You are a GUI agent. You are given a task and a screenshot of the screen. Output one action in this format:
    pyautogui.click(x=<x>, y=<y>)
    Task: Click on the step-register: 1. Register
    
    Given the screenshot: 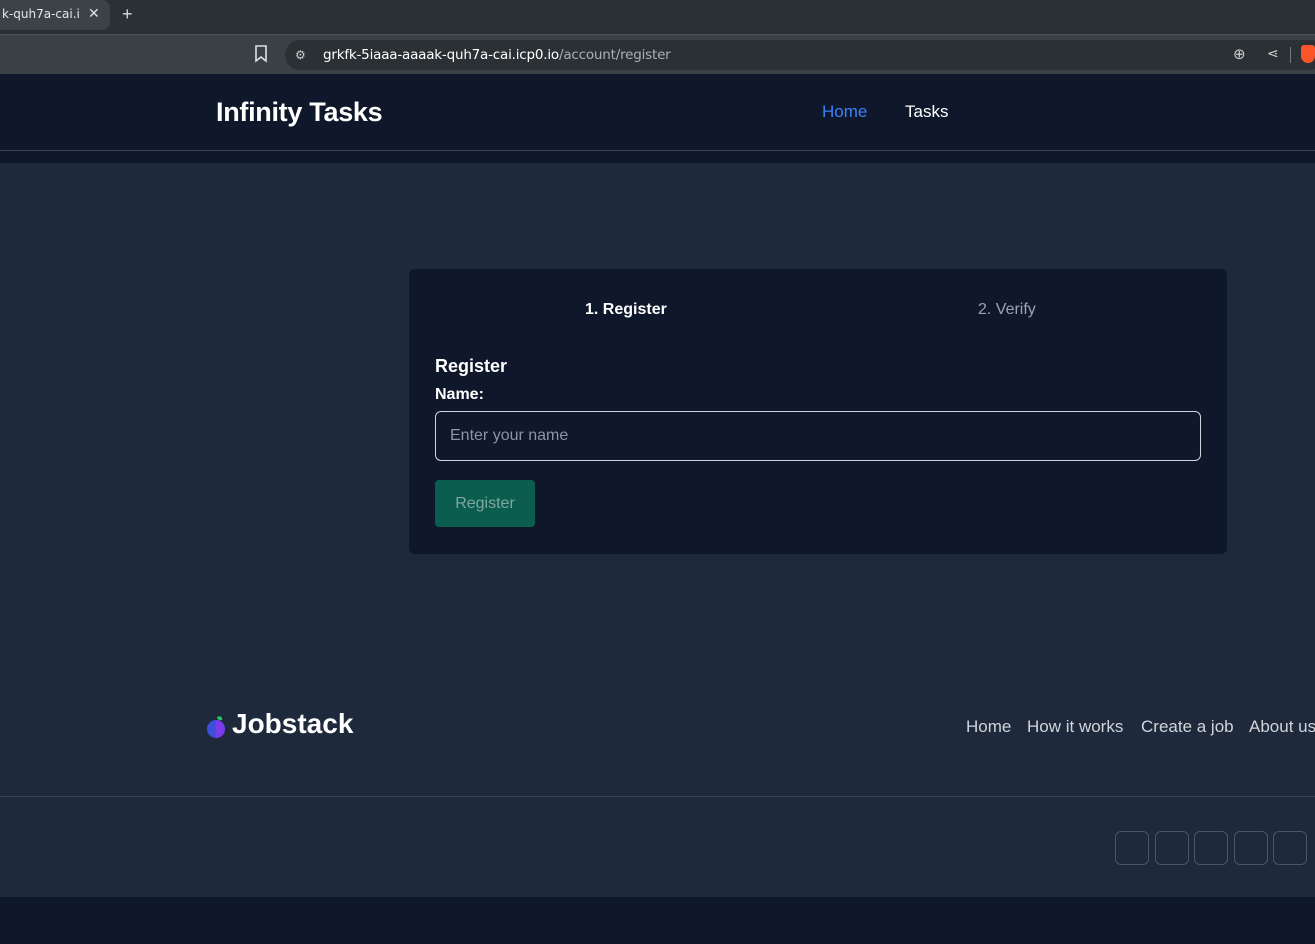 What is the action you would take?
    pyautogui.click(x=626, y=309)
    